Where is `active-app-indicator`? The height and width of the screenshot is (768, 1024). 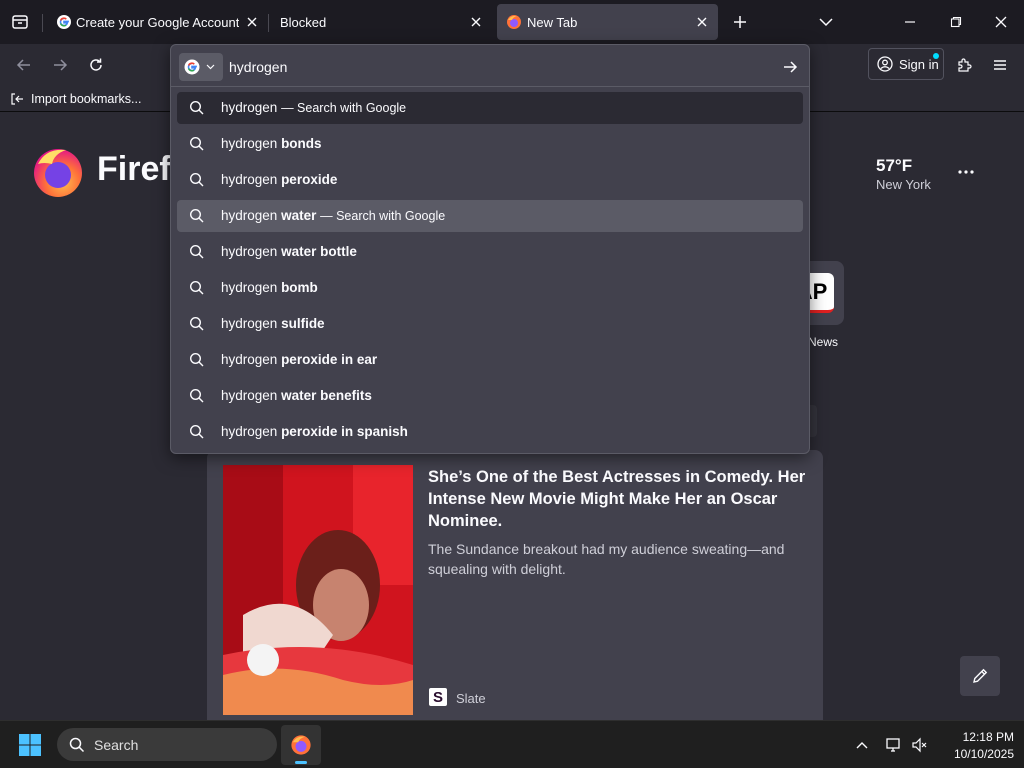
active-app-indicator is located at coordinates (301, 762).